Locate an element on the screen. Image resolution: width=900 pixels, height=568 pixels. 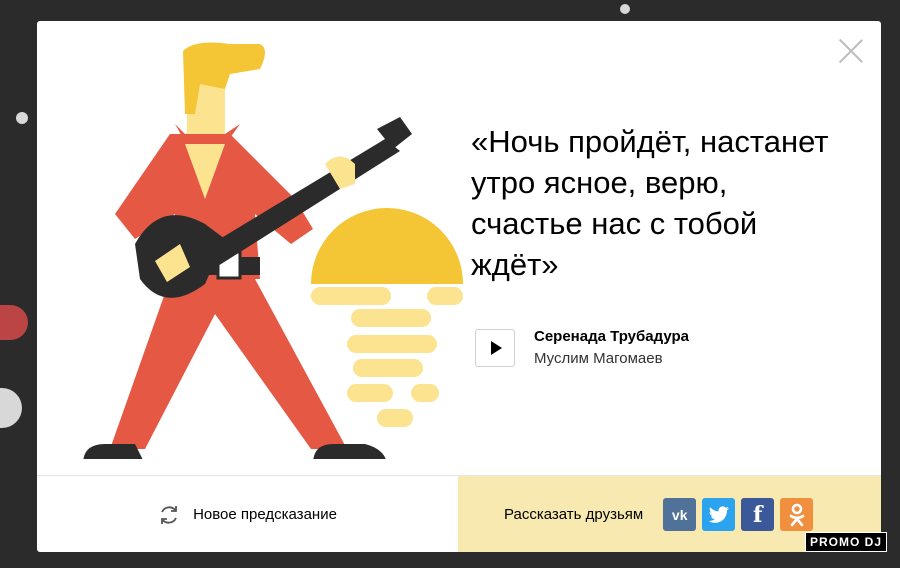
odnoklassniki-icon is located at coordinates (797, 514).